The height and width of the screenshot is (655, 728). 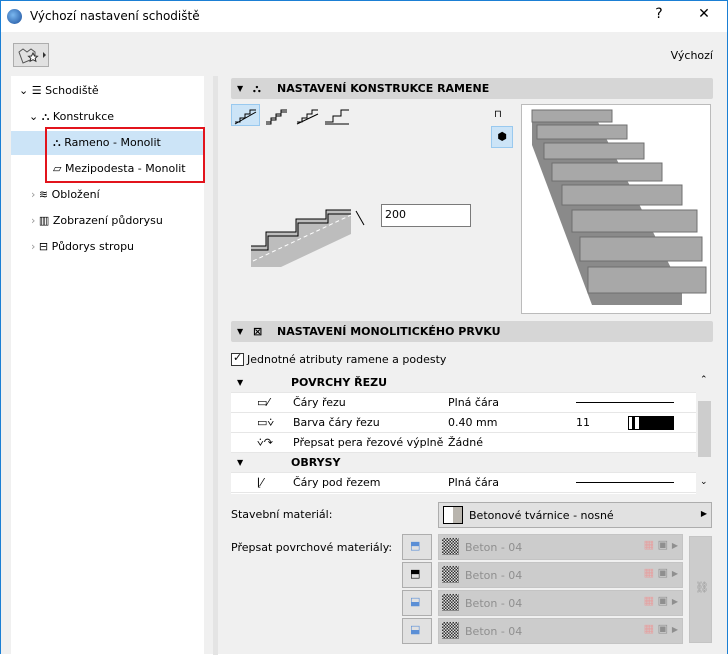 What do you see at coordinates (65, 195) in the screenshot?
I see `tree-item-oblozeni: › ≋ Obložení` at bounding box center [65, 195].